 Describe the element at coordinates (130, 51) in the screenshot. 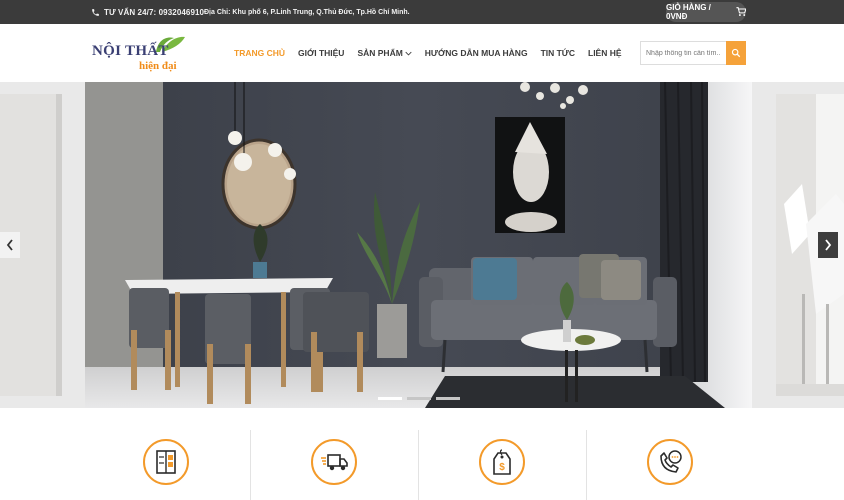

I see `logo-line-1: NỘI THẤT` at that location.